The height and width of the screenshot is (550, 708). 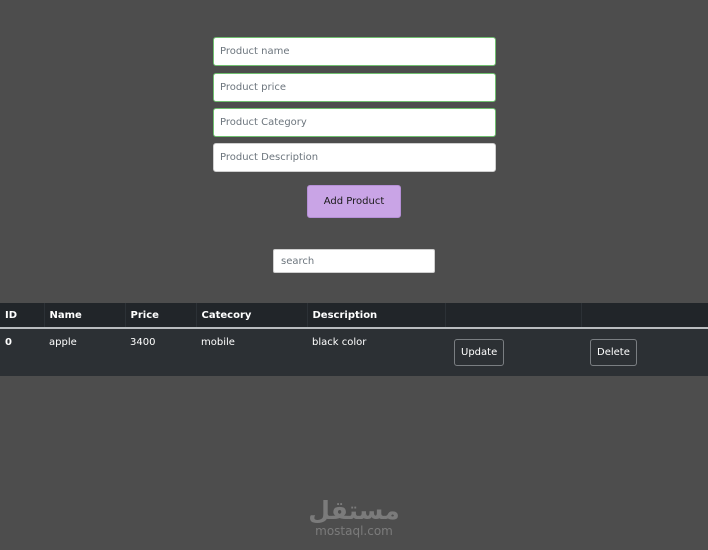 What do you see at coordinates (354, 261) in the screenshot?
I see `search-input` at bounding box center [354, 261].